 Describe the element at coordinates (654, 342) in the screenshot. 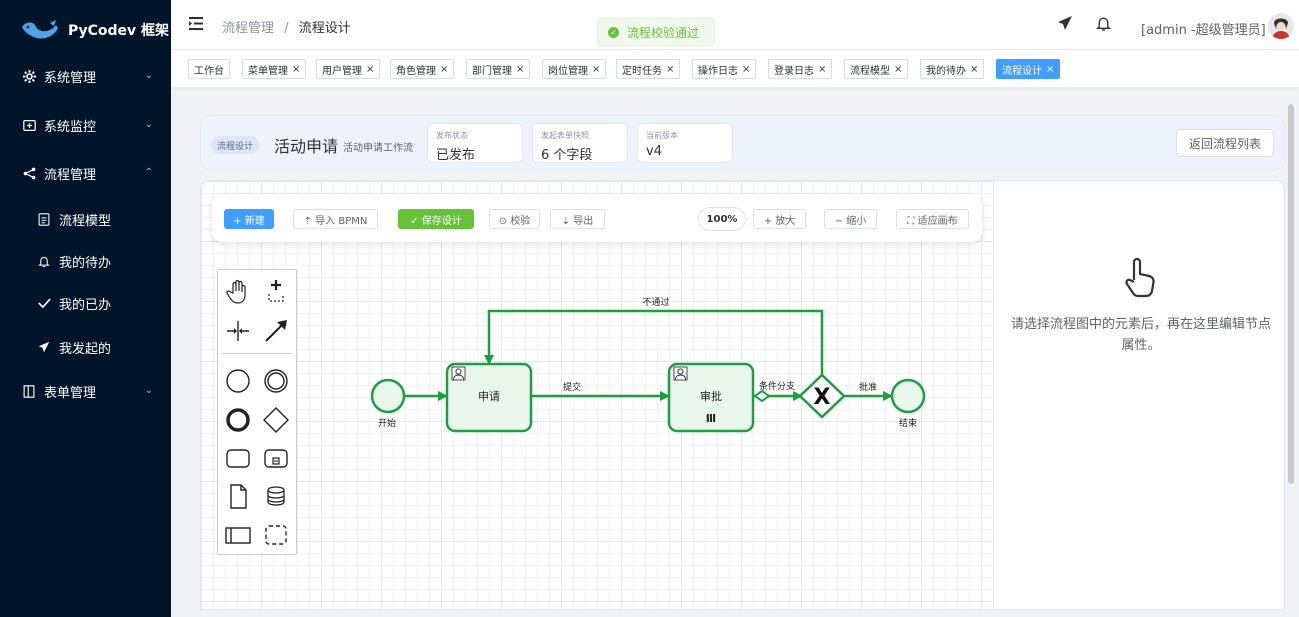

I see `flow-rejected` at that location.